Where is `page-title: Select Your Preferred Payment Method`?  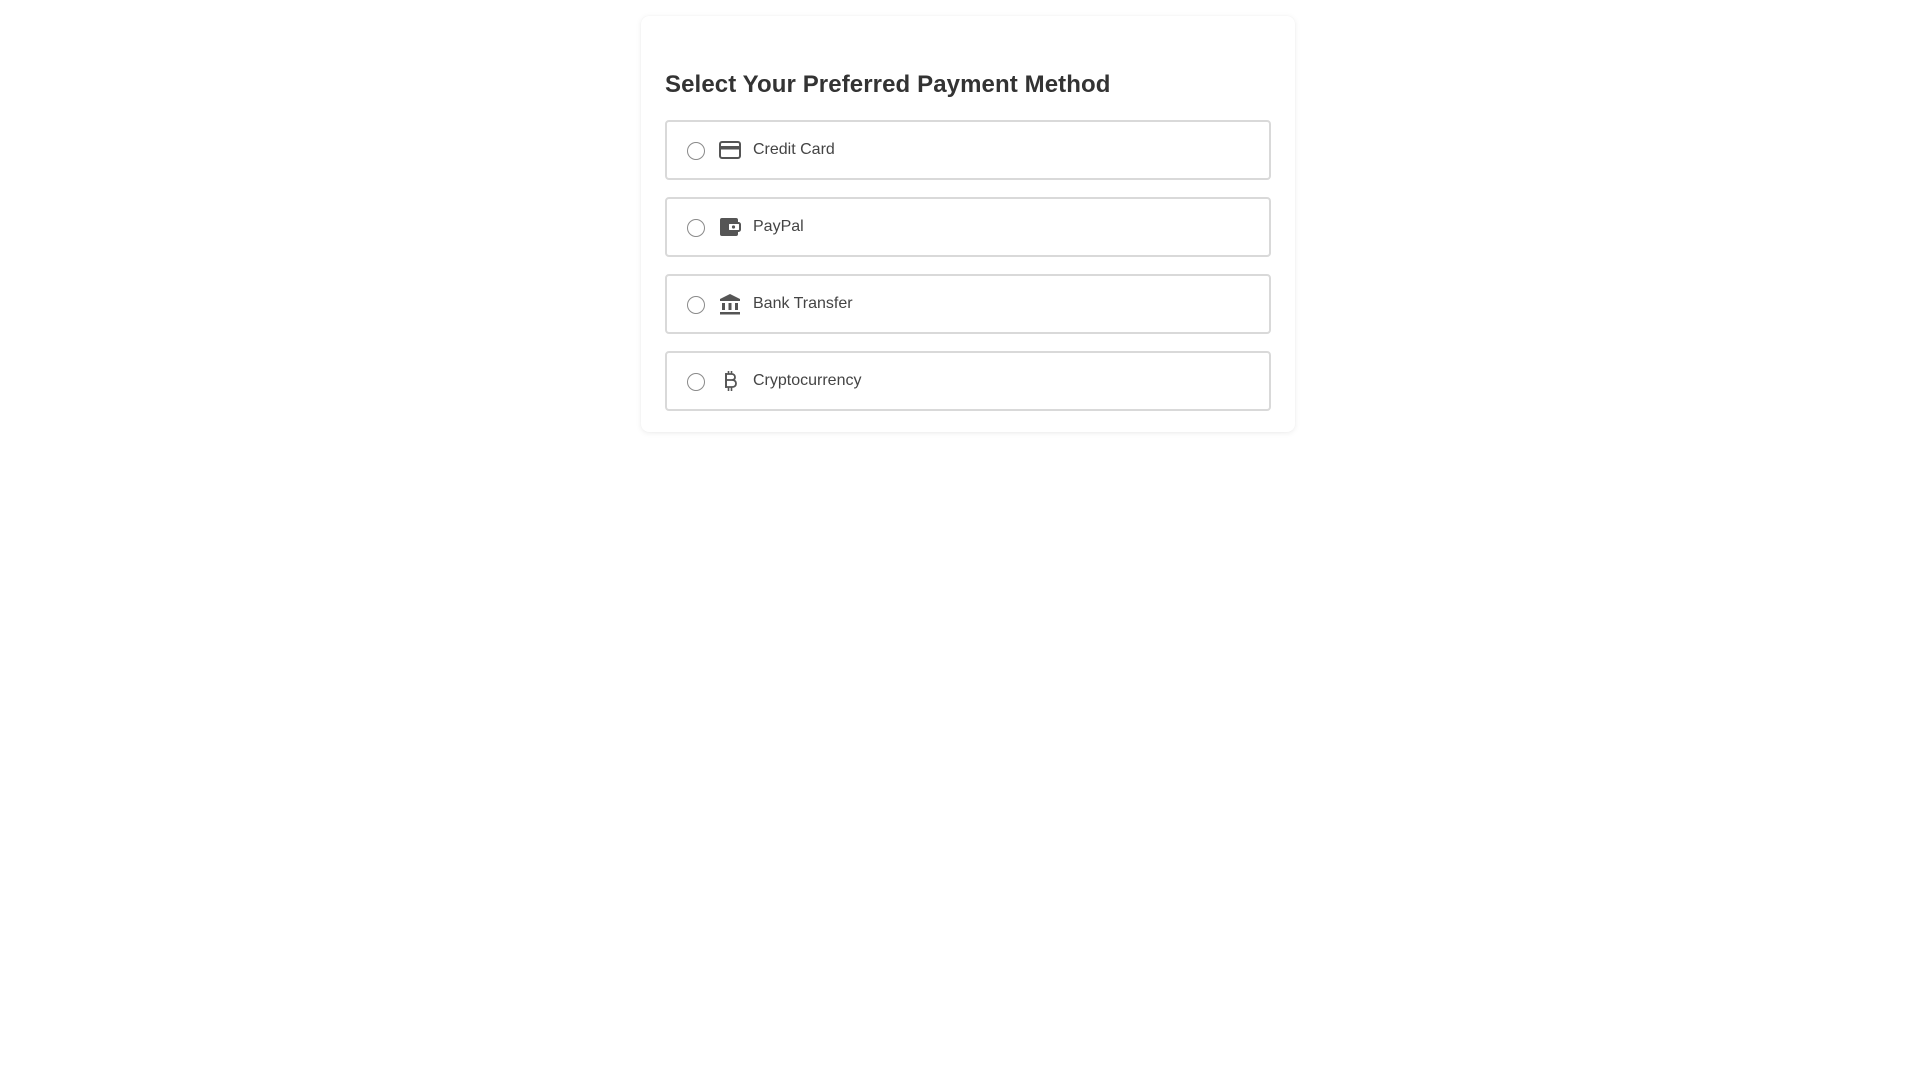 page-title: Select Your Preferred Payment Method is located at coordinates (888, 84).